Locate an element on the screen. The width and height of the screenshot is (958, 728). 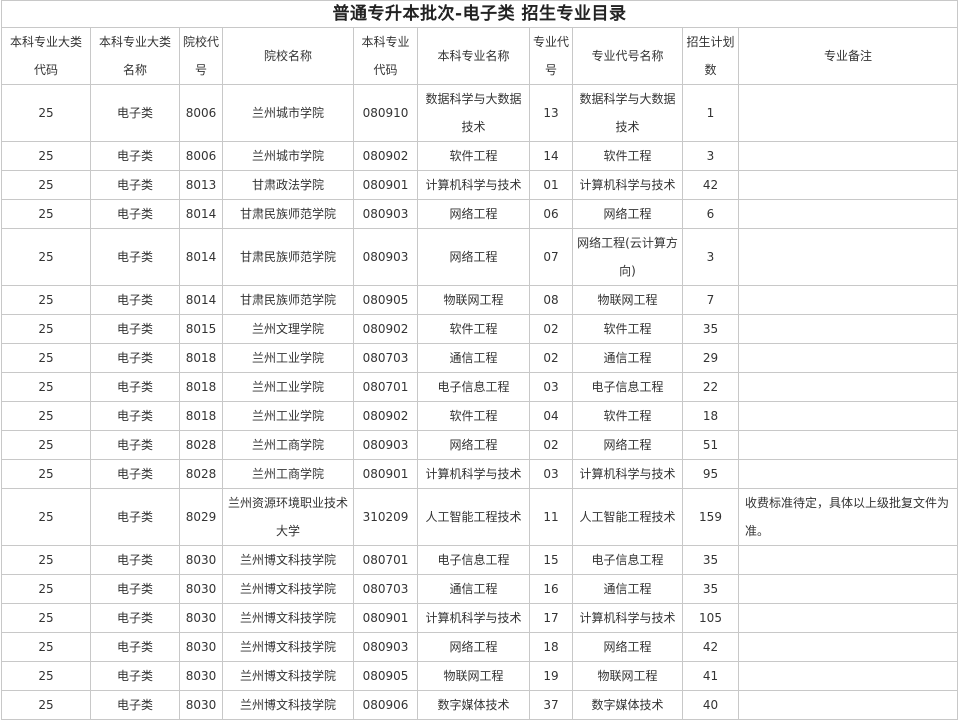
table-cell: 080901 is located at coordinates (385, 185).